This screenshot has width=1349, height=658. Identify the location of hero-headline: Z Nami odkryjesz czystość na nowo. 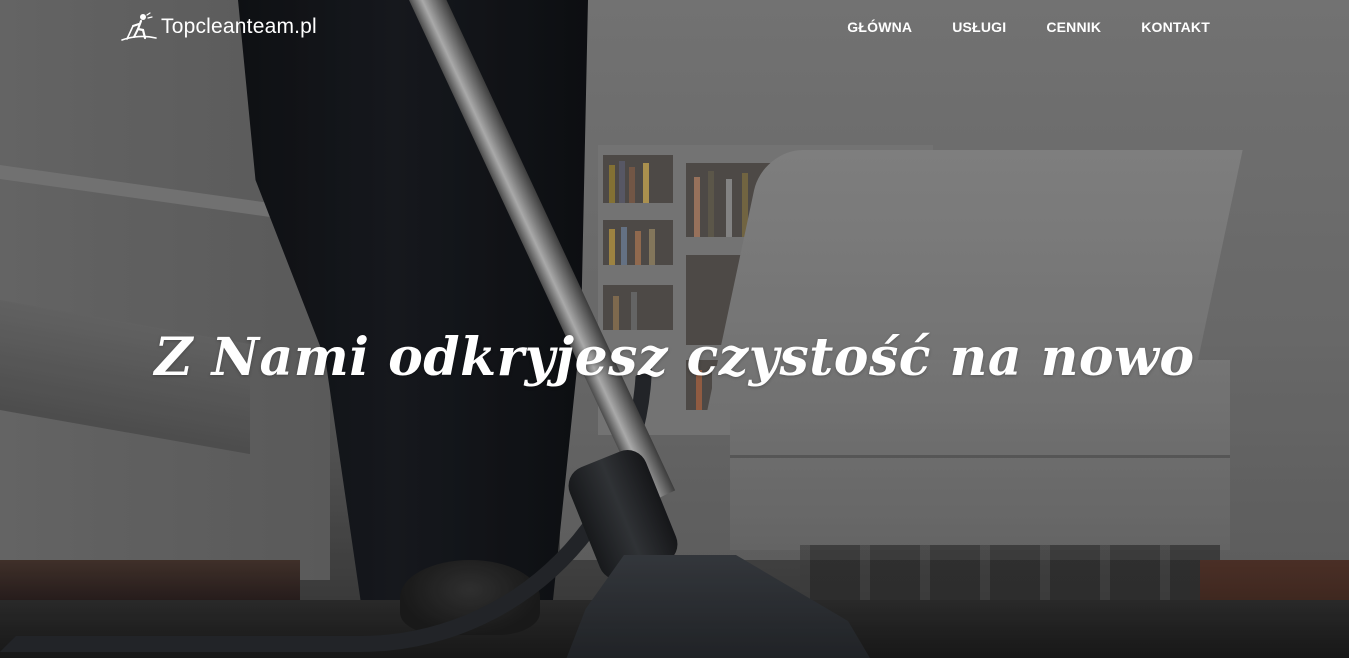
(674, 357).